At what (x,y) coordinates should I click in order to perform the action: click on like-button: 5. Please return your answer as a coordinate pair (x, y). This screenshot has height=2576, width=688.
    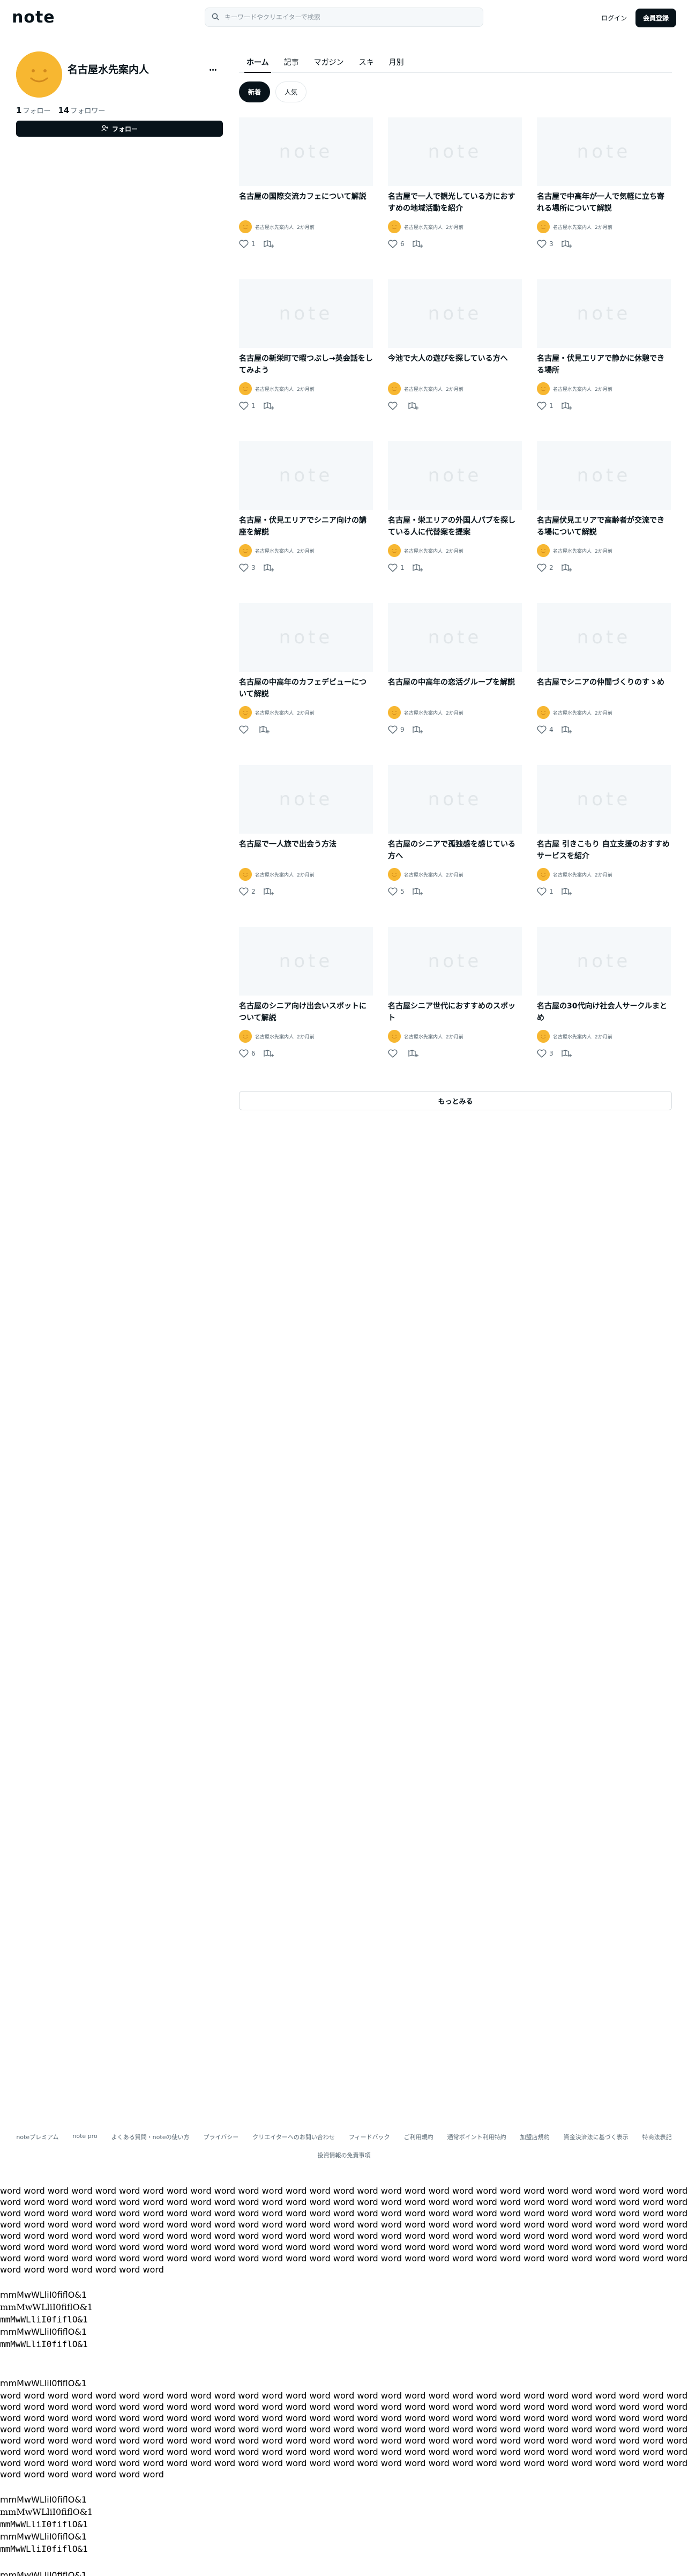
    Looking at the image, I should click on (396, 891).